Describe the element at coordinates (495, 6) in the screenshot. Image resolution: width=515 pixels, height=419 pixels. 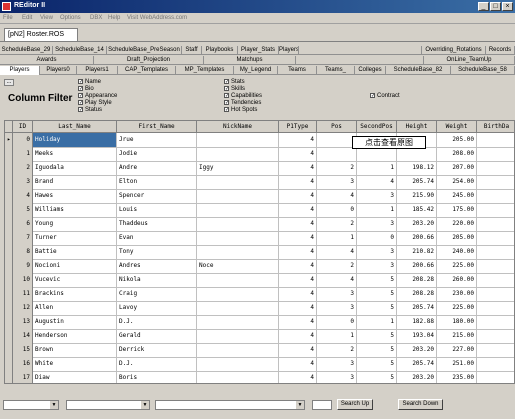
I see `maximize-button: □` at that location.